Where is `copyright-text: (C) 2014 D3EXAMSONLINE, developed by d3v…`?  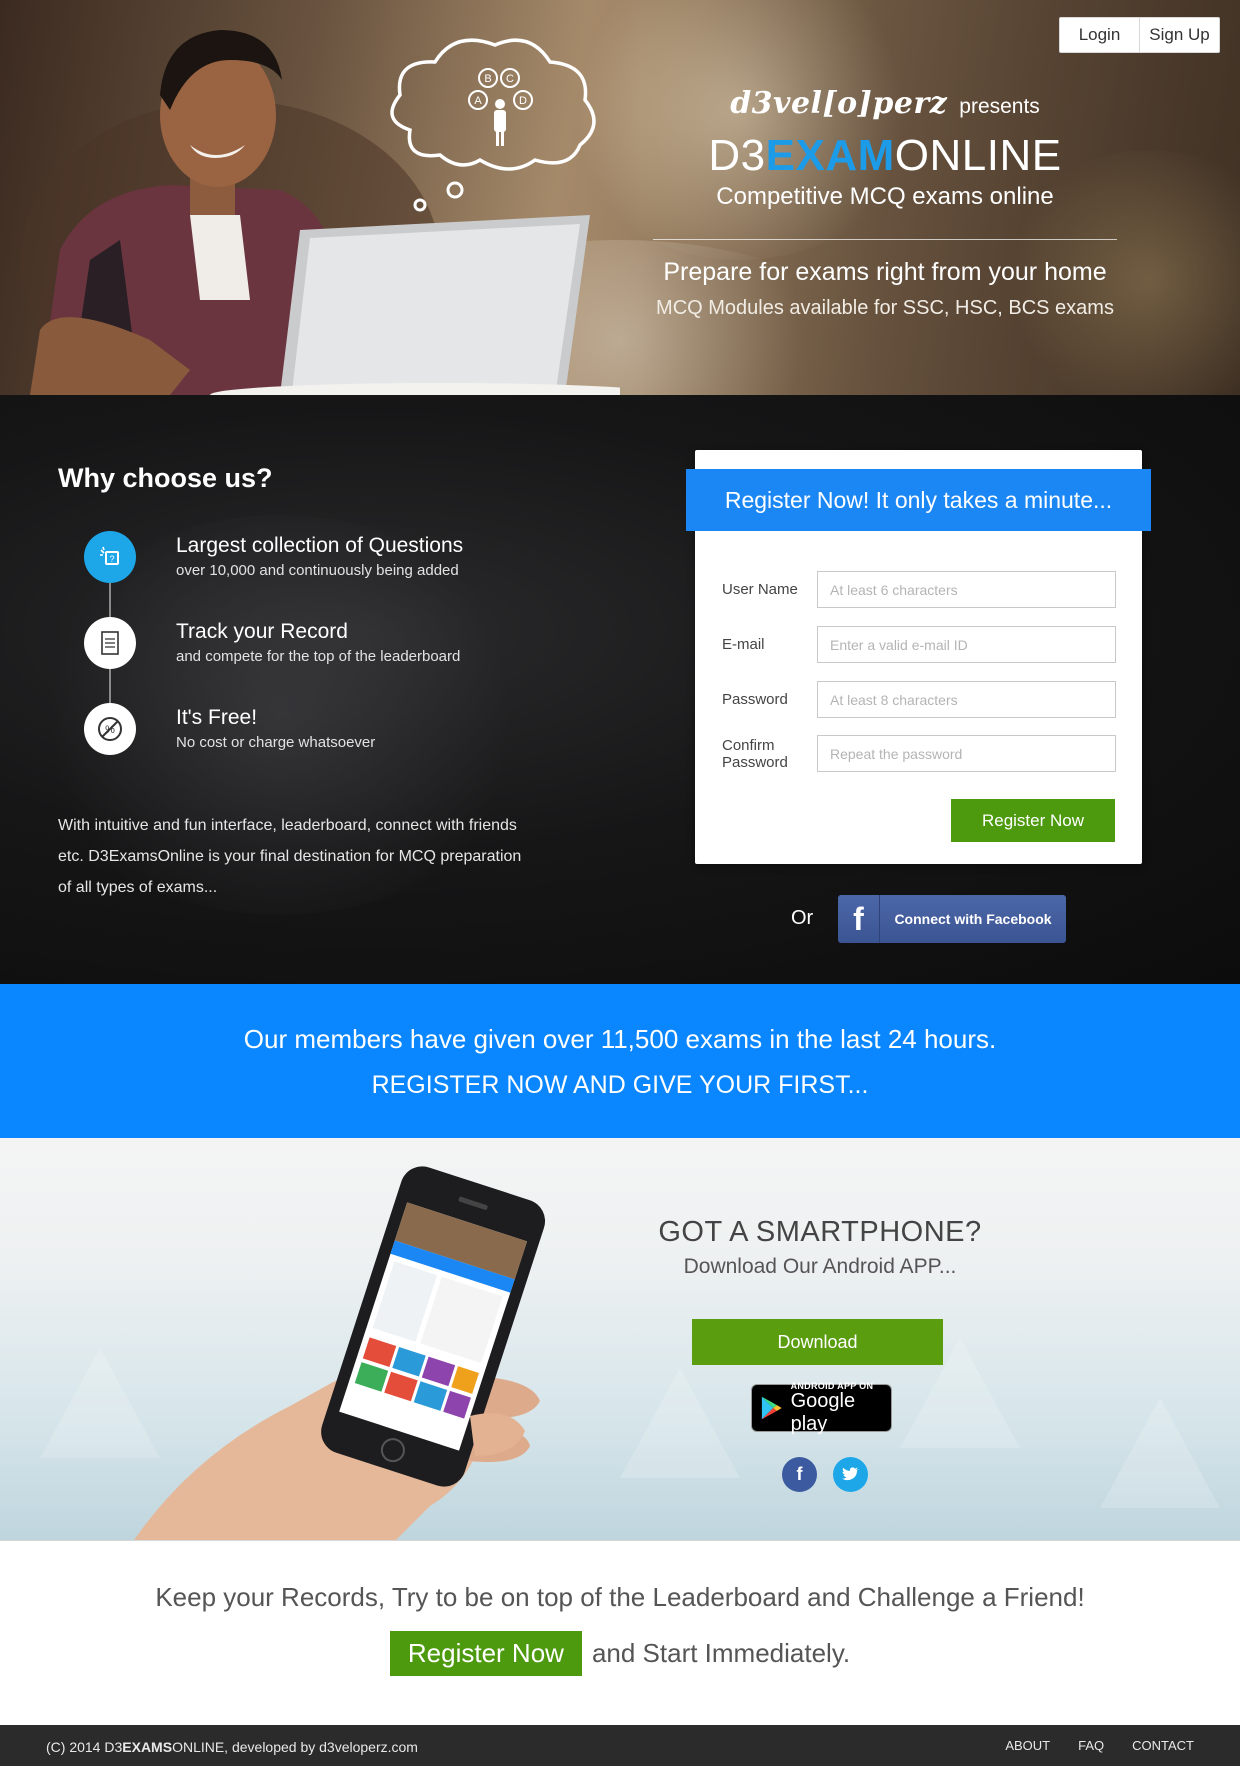 copyright-text: (C) 2014 D3EXAMSONLINE, developed by d3v… is located at coordinates (232, 1747).